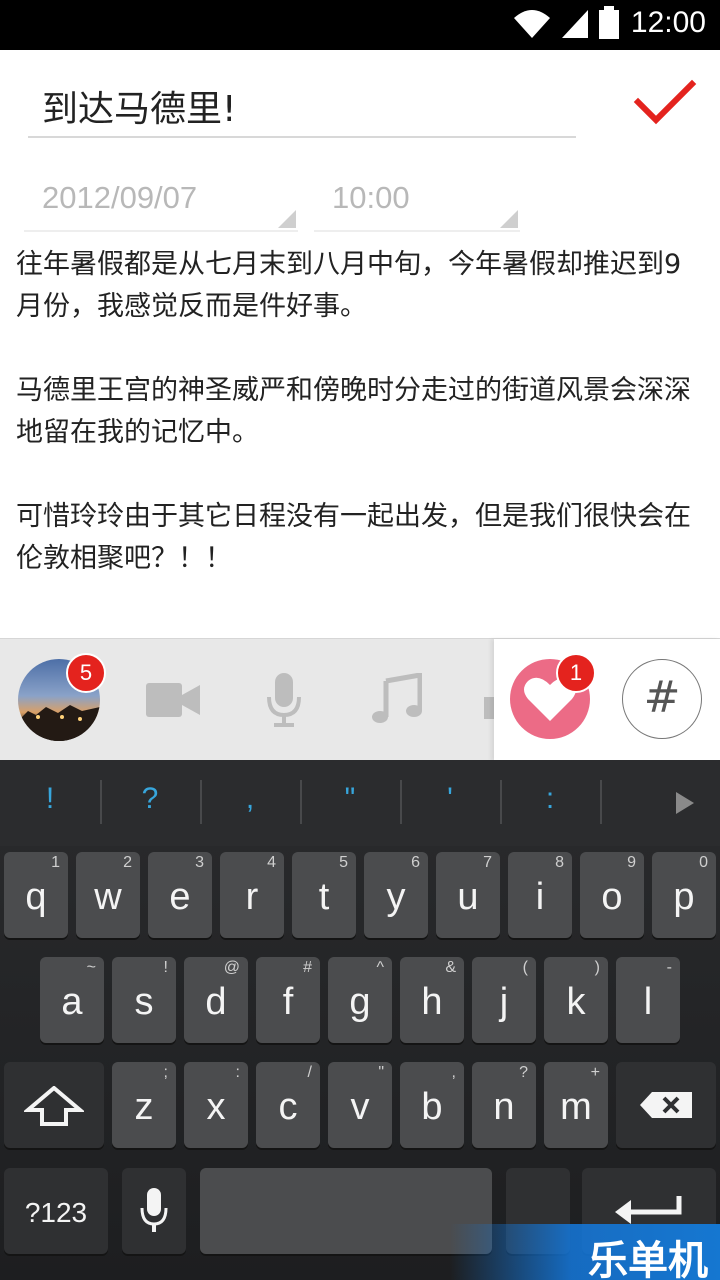 The image size is (720, 1280). Describe the element at coordinates (56, 1211) in the screenshot. I see `symbols-key: ?123` at that location.